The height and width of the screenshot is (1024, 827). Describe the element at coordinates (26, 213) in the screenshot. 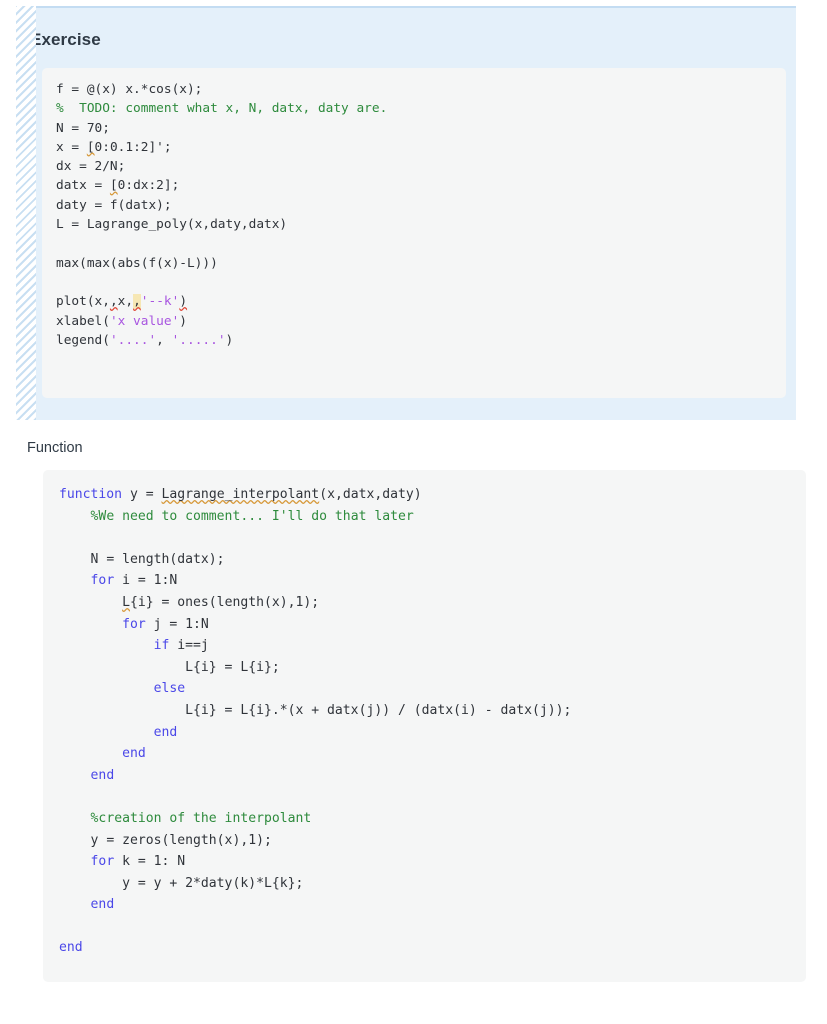

I see `left-hatch-gutter-icon` at that location.